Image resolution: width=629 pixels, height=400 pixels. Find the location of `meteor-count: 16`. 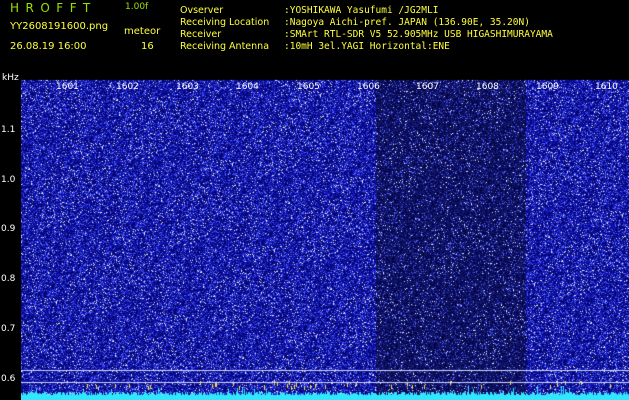

meteor-count: 16 is located at coordinates (147, 46).